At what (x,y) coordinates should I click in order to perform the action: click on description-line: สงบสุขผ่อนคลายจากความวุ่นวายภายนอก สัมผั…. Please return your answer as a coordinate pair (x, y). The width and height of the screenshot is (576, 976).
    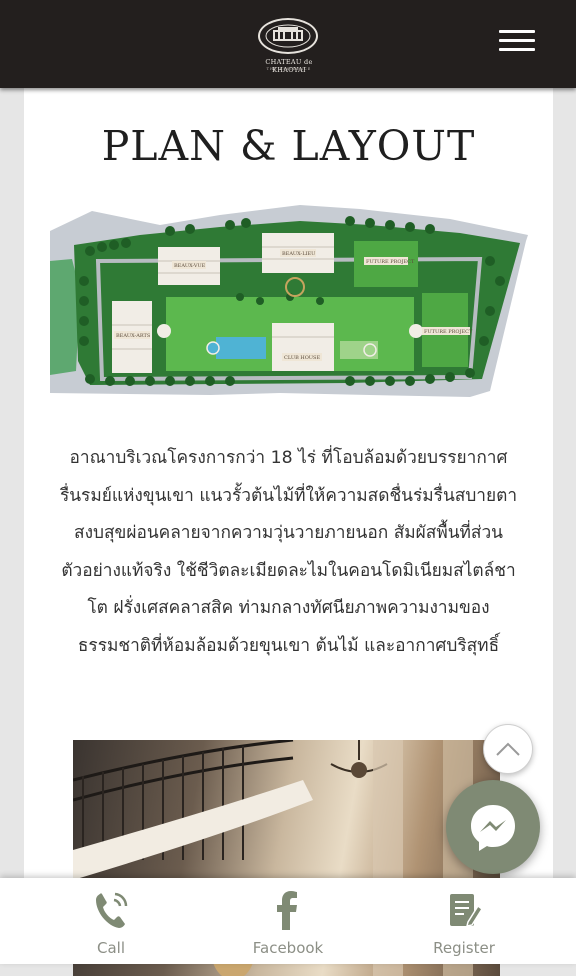
    Looking at the image, I should click on (288, 533).